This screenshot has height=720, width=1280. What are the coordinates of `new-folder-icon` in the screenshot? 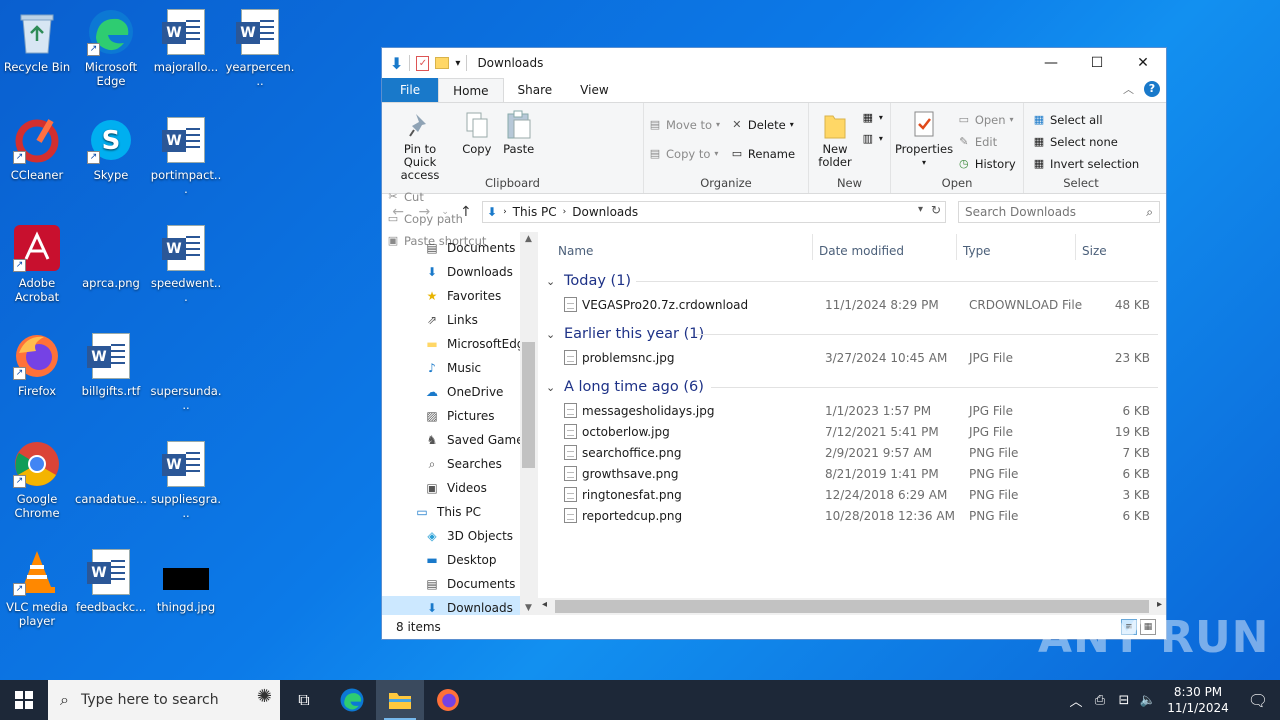 It's located at (442, 63).